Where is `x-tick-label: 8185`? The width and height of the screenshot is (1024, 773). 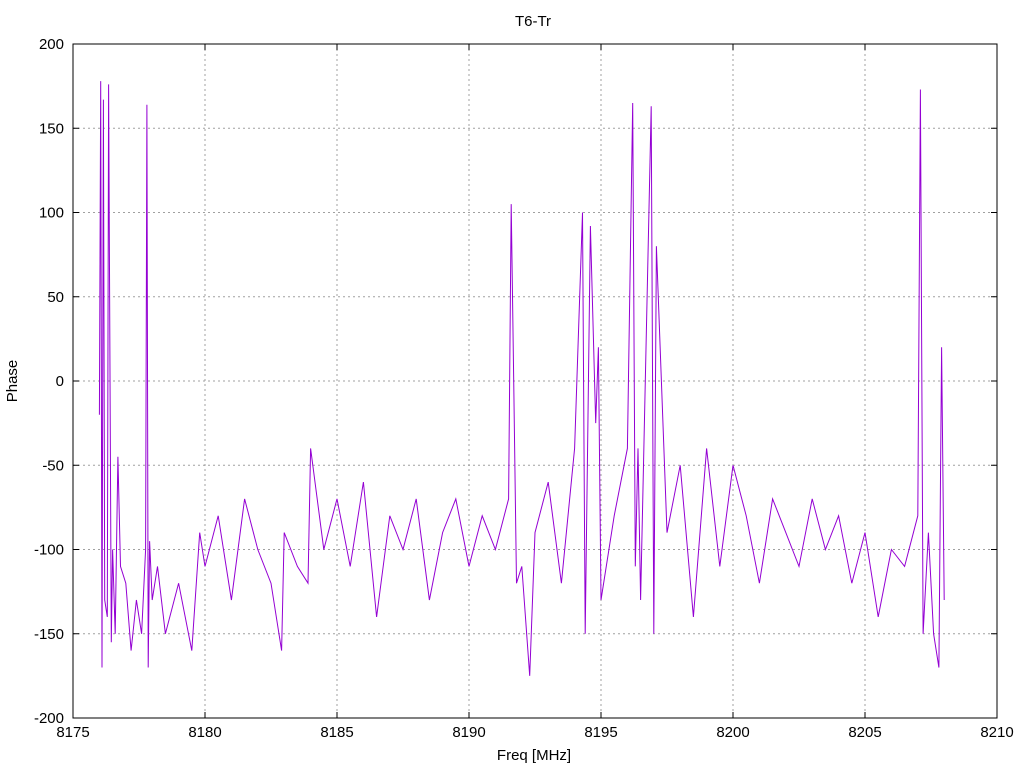 x-tick-label: 8185 is located at coordinates (336, 732).